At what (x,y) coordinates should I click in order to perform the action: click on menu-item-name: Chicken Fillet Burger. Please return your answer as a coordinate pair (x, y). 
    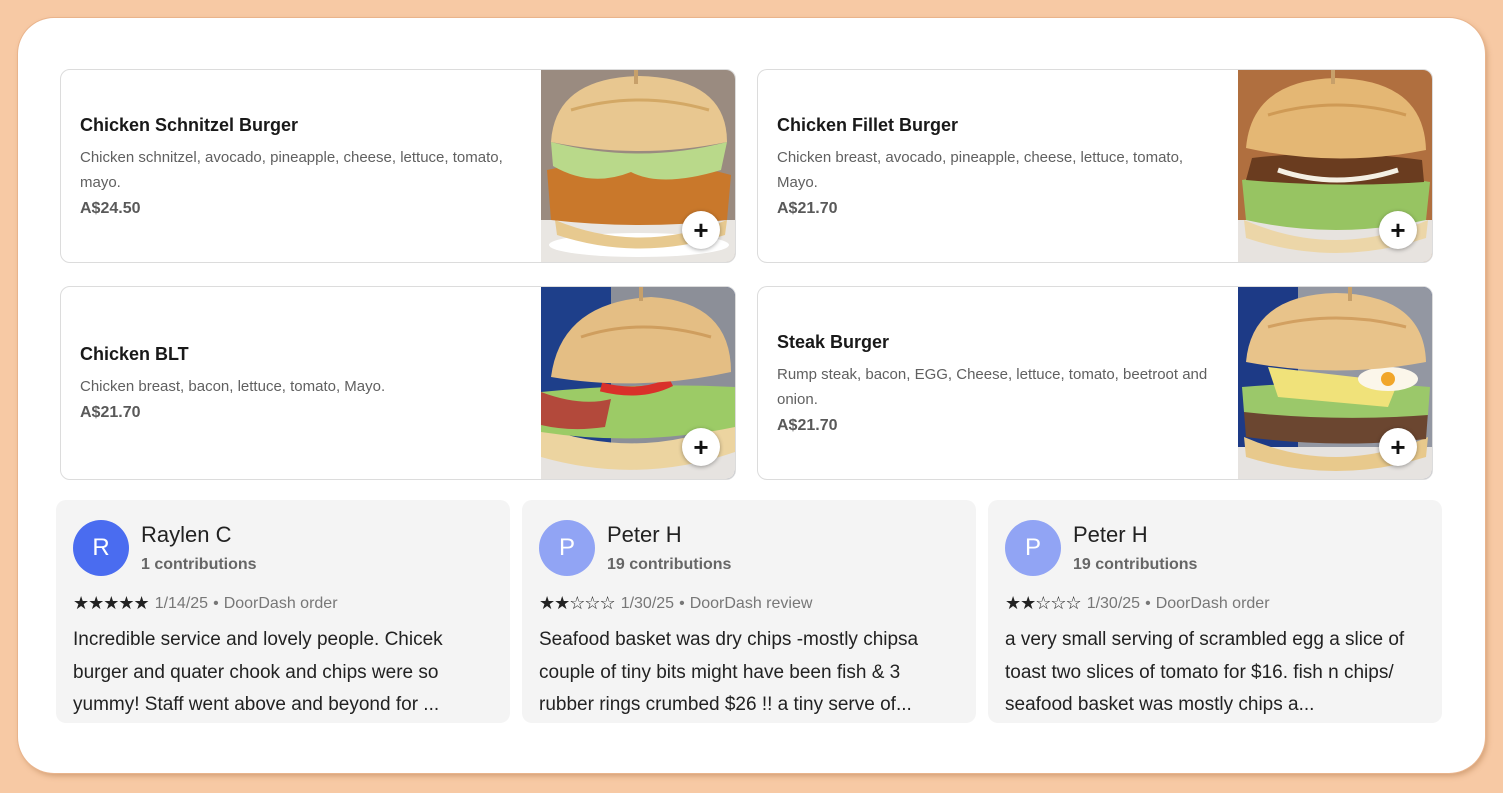
    Looking at the image, I should click on (868, 124).